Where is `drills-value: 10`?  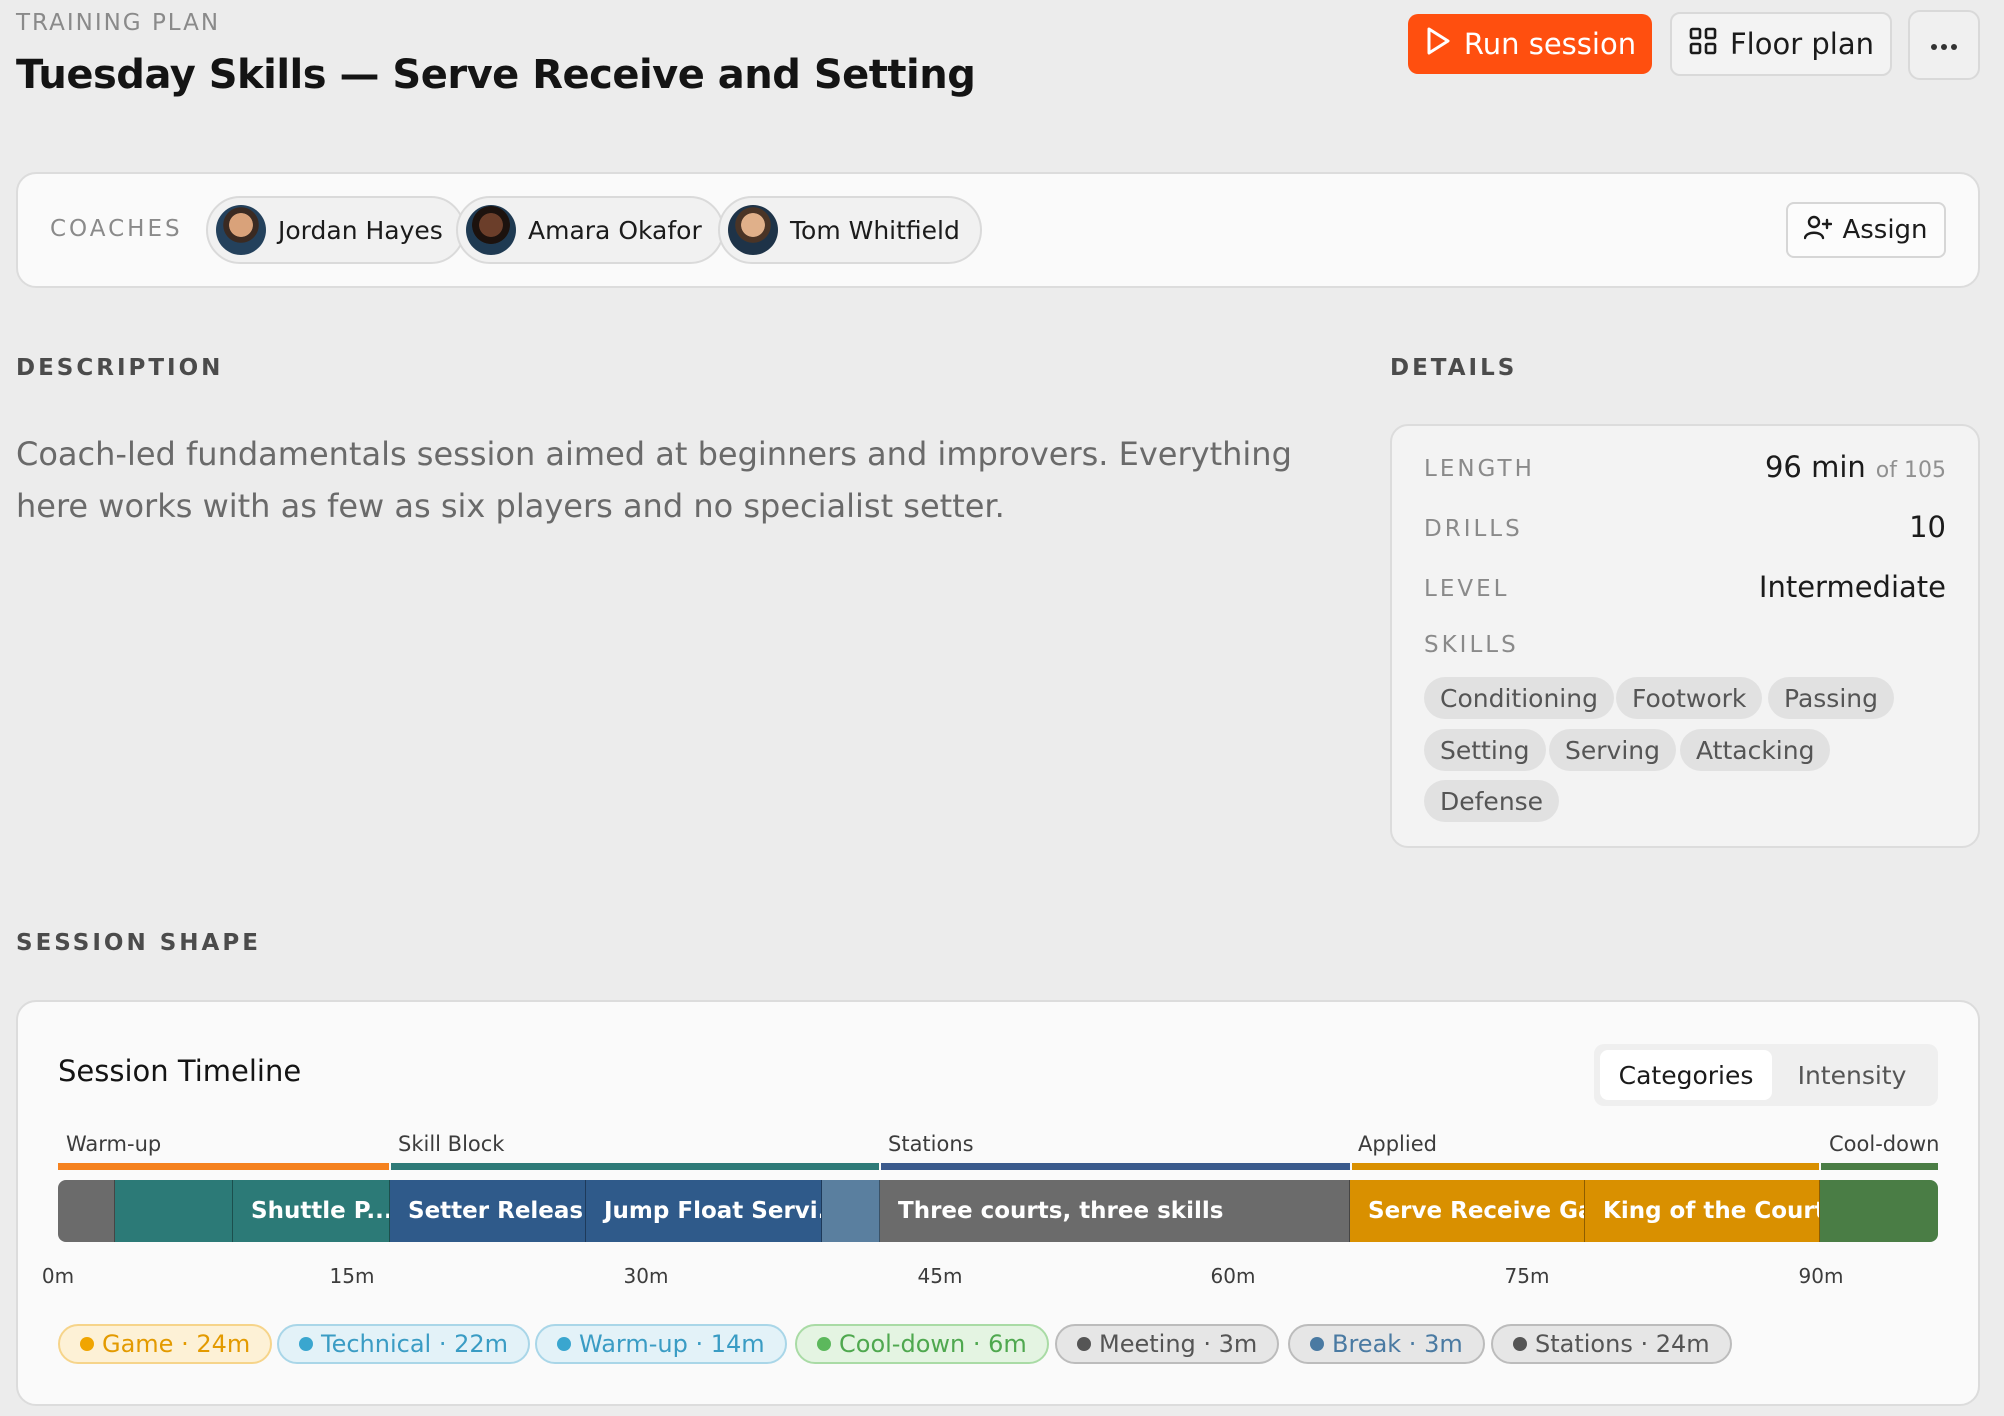 drills-value: 10 is located at coordinates (1927, 527).